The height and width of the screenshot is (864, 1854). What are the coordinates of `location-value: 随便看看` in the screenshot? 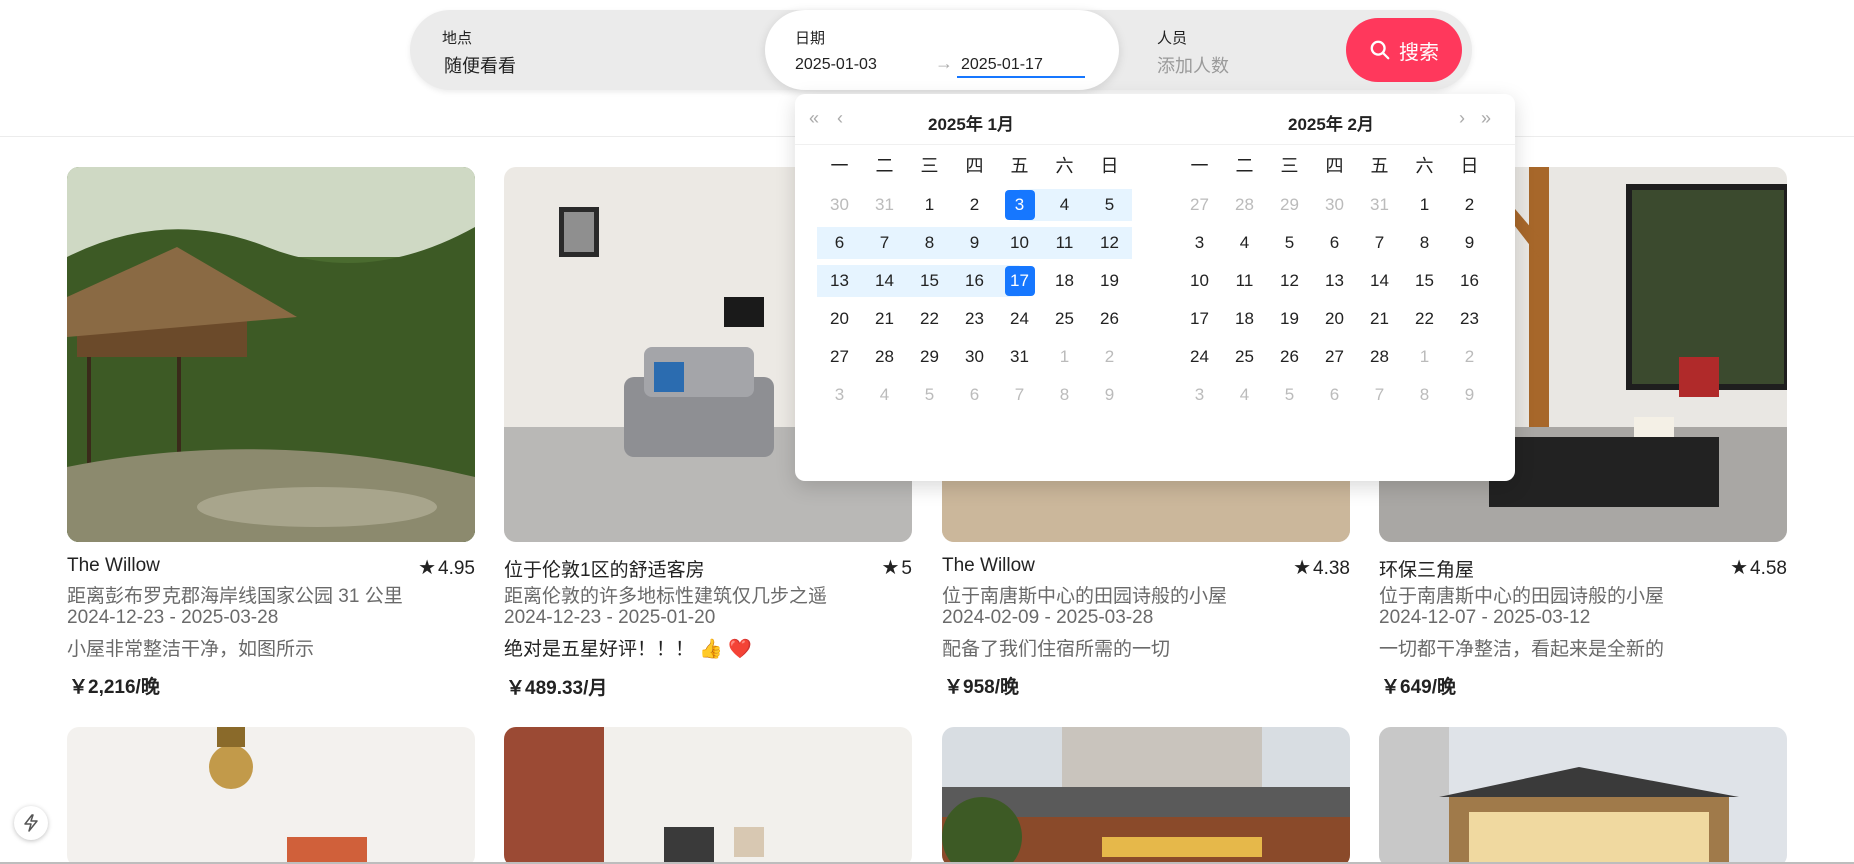 It's located at (480, 65).